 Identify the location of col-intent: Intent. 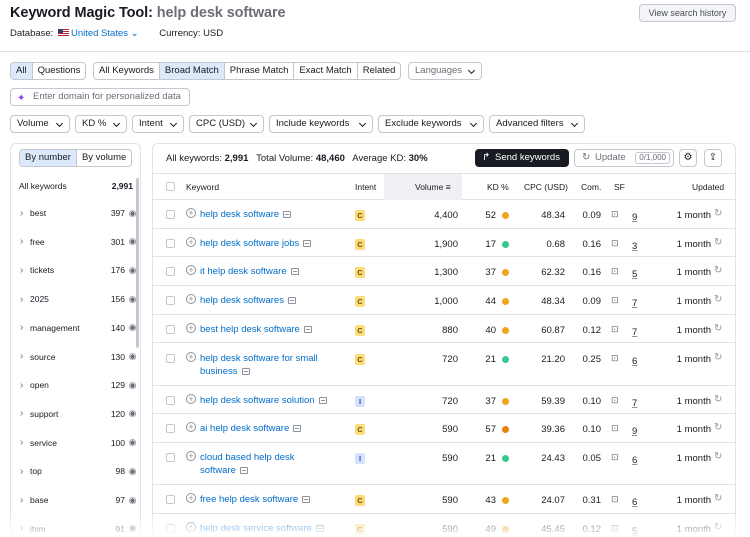
(365, 187).